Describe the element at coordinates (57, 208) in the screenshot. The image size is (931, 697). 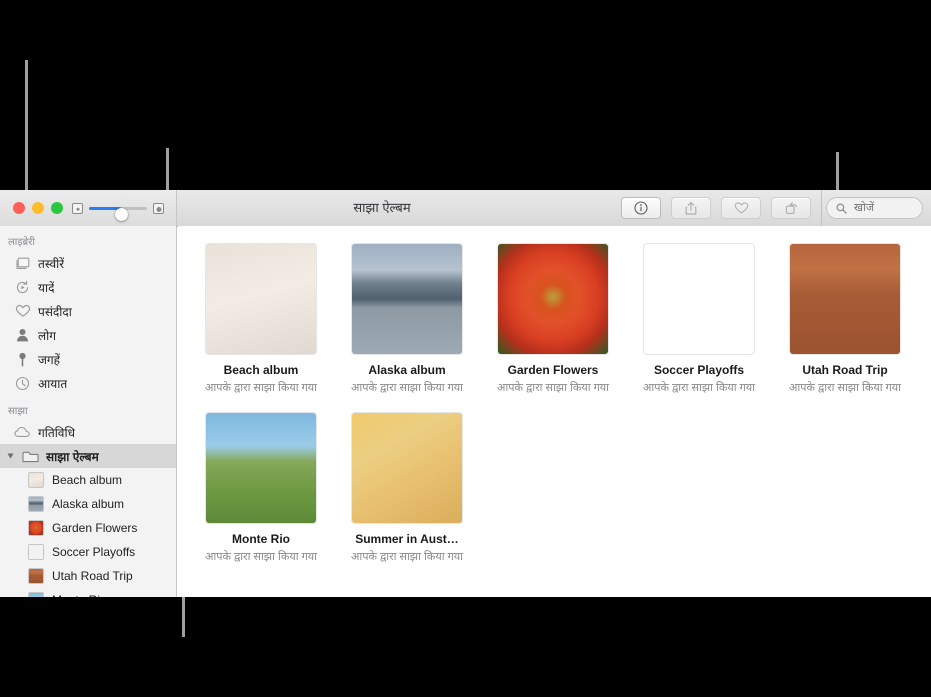
I see `zoom-button` at that location.